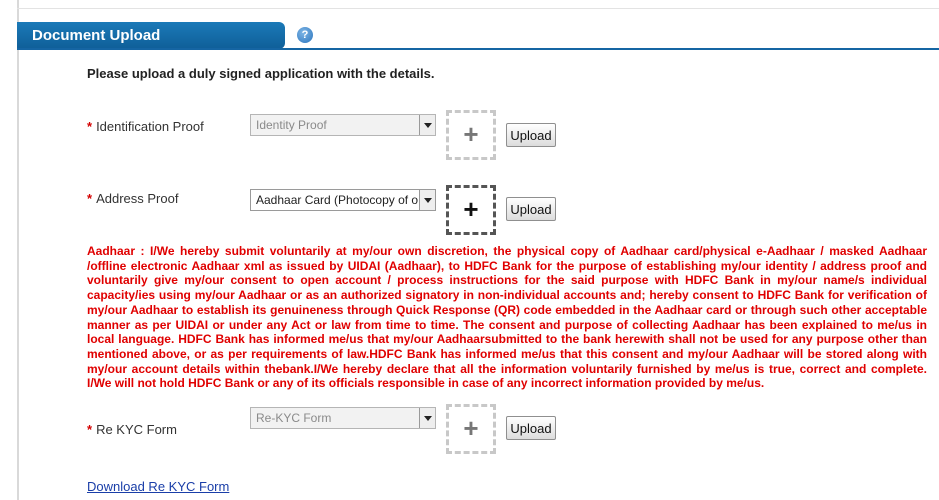 Image resolution: width=939 pixels, height=500 pixels. I want to click on identification-proof-upload-button: Upload, so click(531, 135).